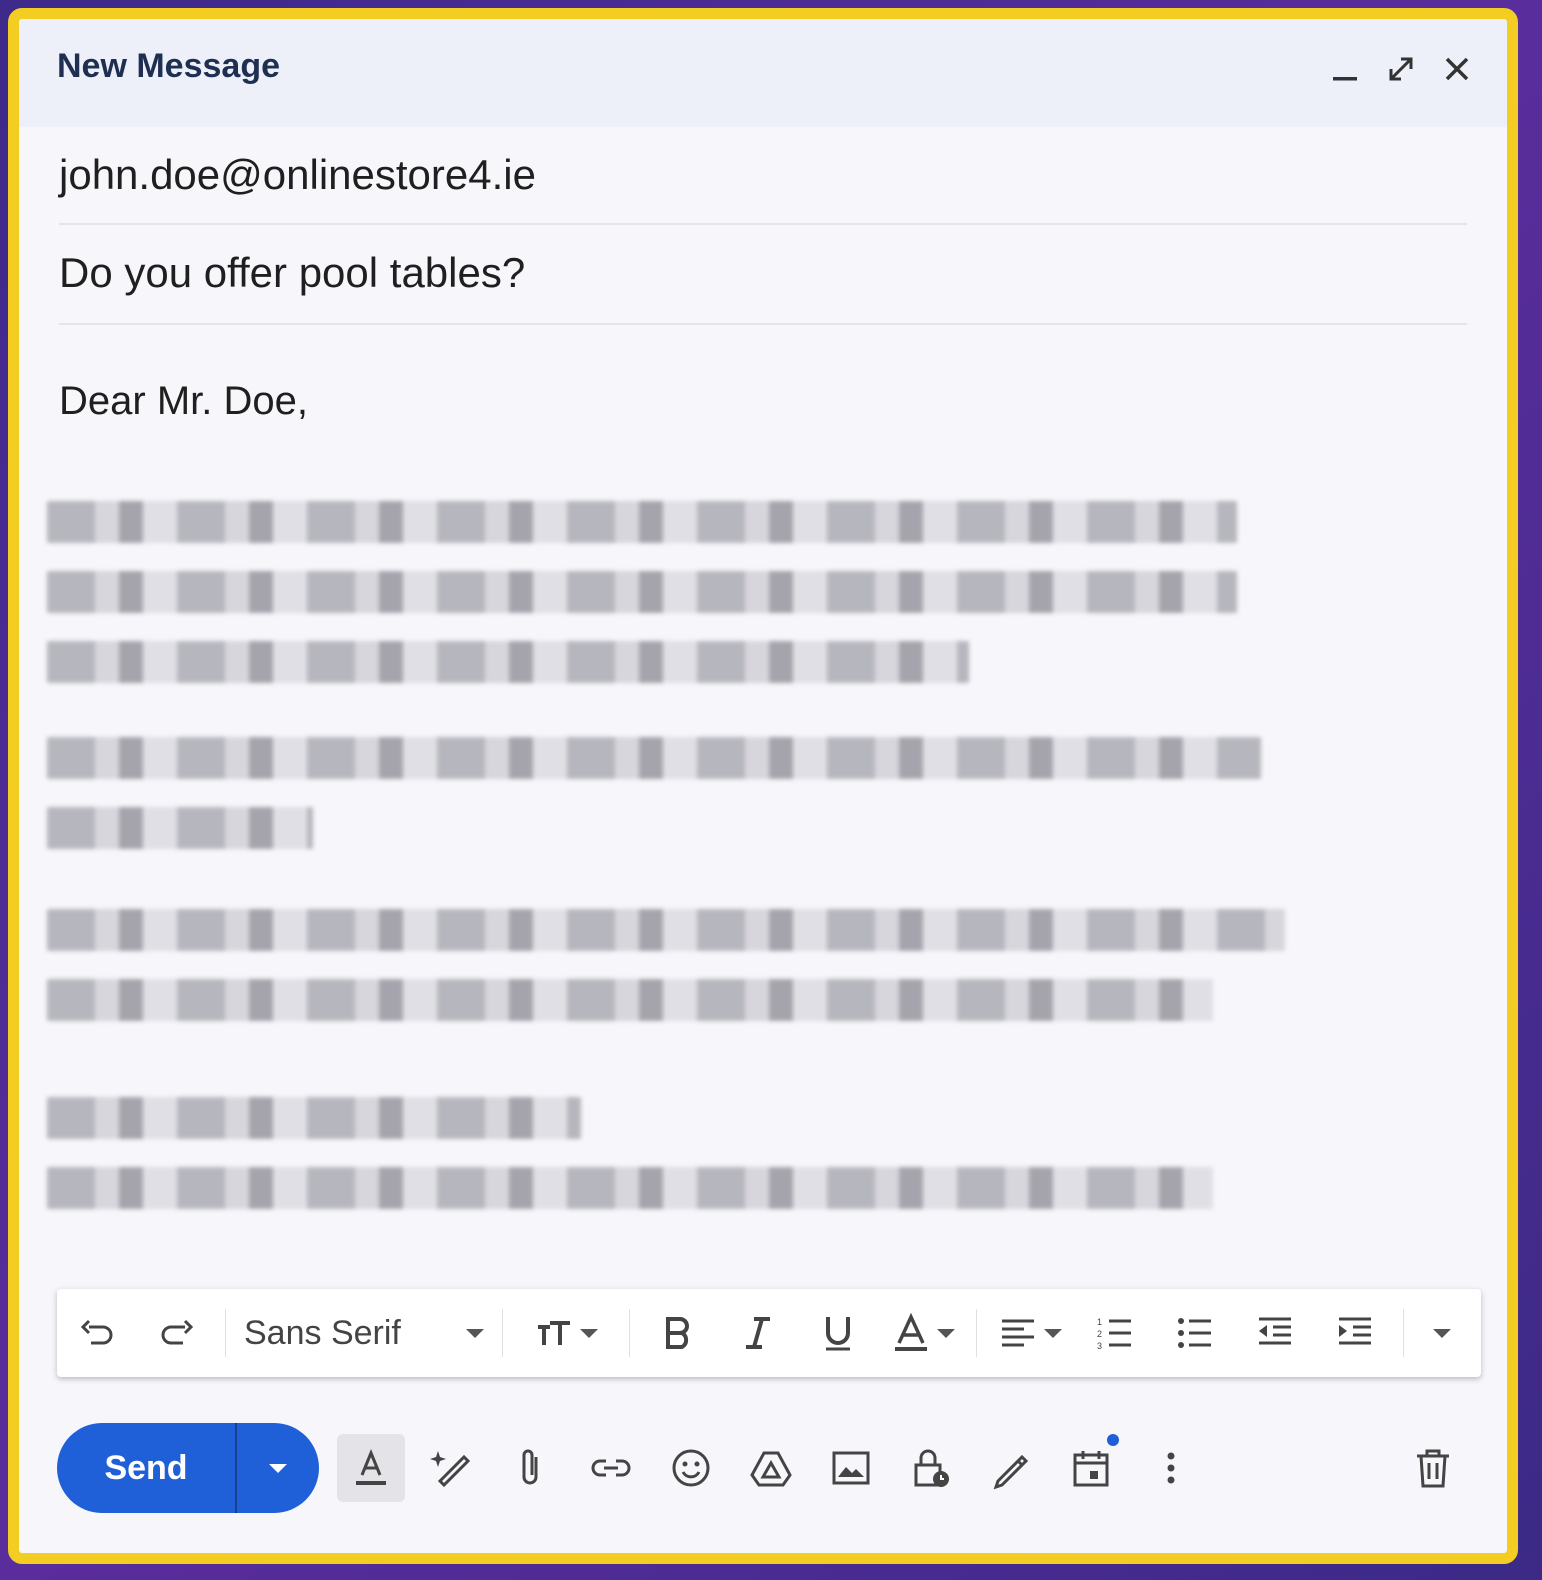 The height and width of the screenshot is (1580, 1542). I want to click on text-color-button, so click(923, 1333).